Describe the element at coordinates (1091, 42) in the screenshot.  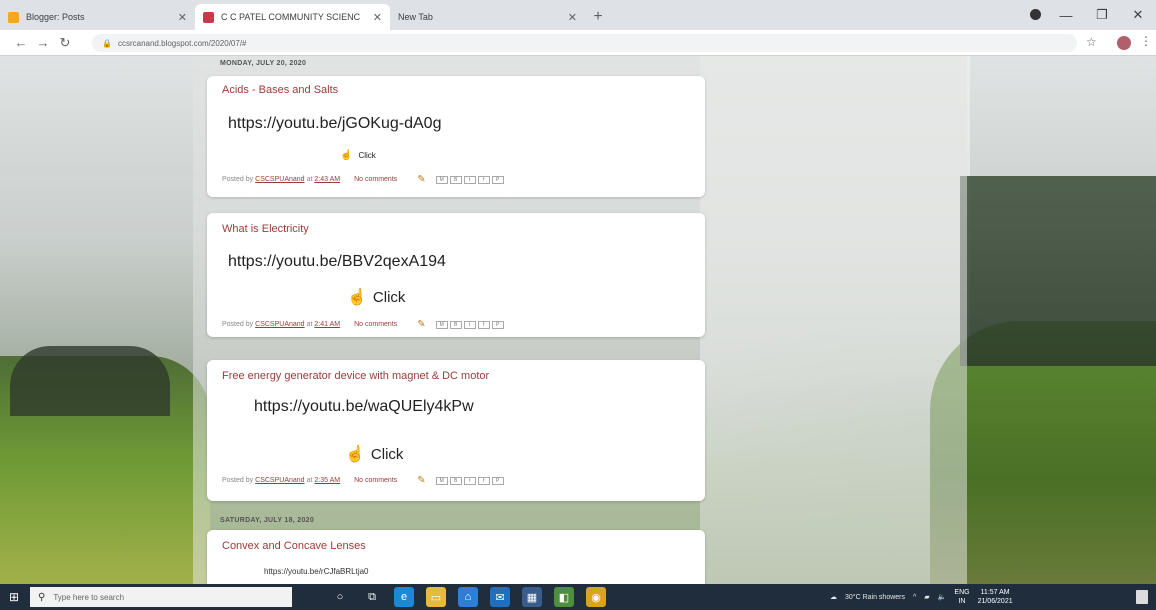
I see `bookmark-star-icon: ☆` at that location.